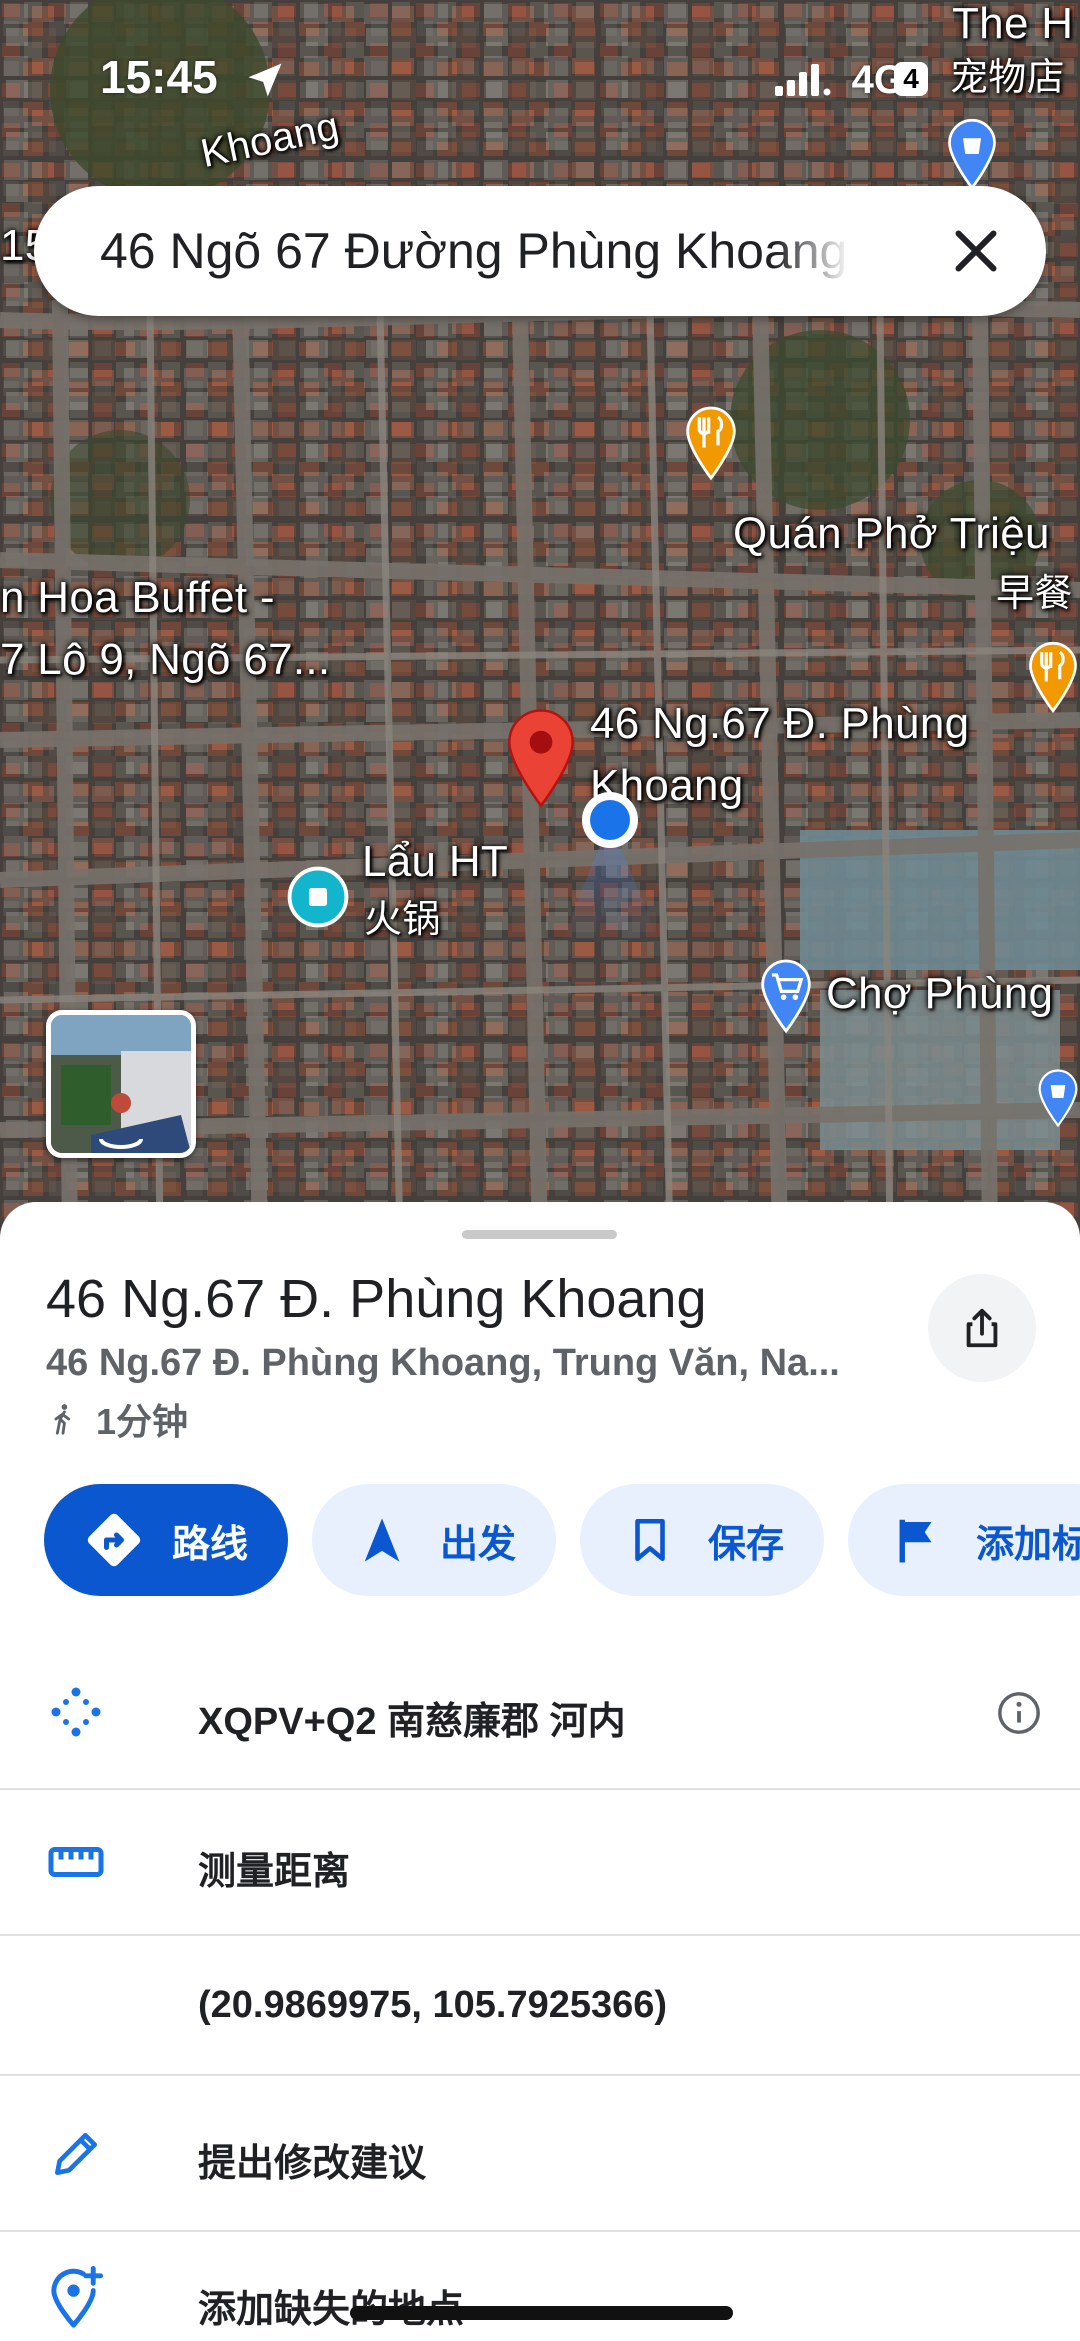 The width and height of the screenshot is (1080, 2341). I want to click on plus-code-row: XQPV+Q2 南慈廉郡 河内, so click(540, 1712).